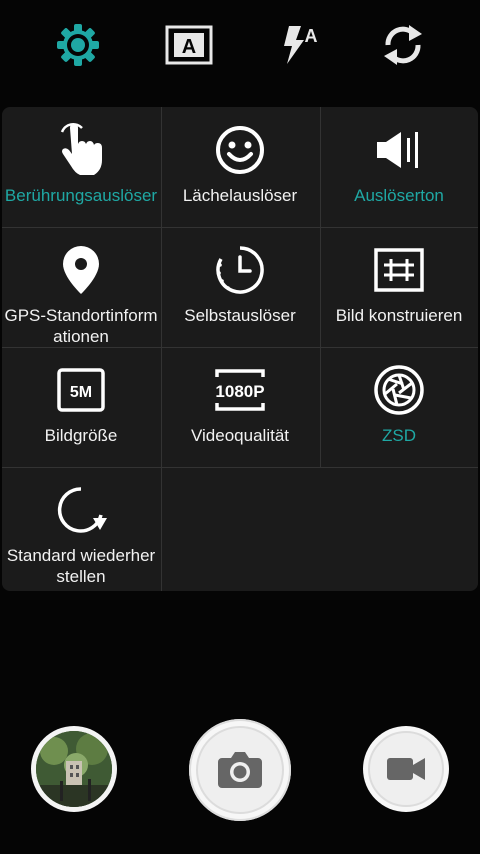  I want to click on svg-text: 1080P, so click(239, 391).